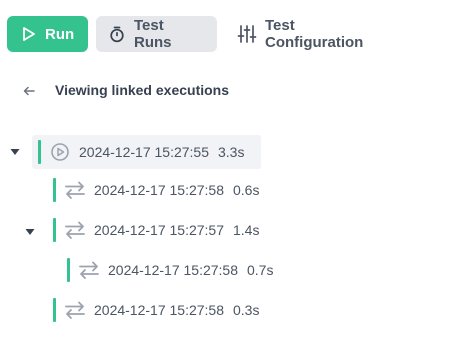 This screenshot has height=360, width=455. I want to click on execution-row: 2024-12-17 15:27:58 0.6s, so click(168, 190).